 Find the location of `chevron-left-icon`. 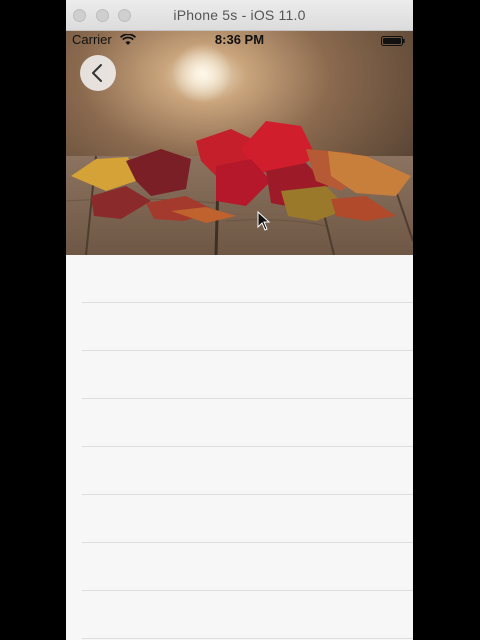

chevron-left-icon is located at coordinates (97, 73).